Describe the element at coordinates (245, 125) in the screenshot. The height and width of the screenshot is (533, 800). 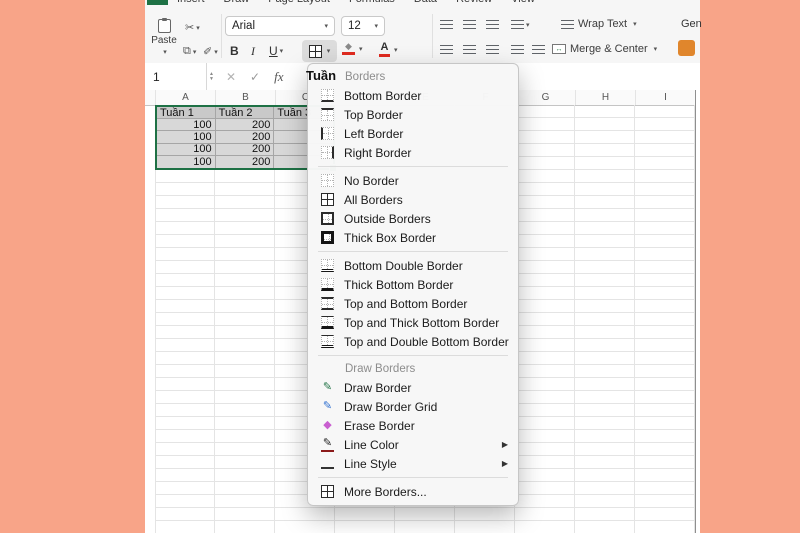
I see `cell-b2: 200` at that location.